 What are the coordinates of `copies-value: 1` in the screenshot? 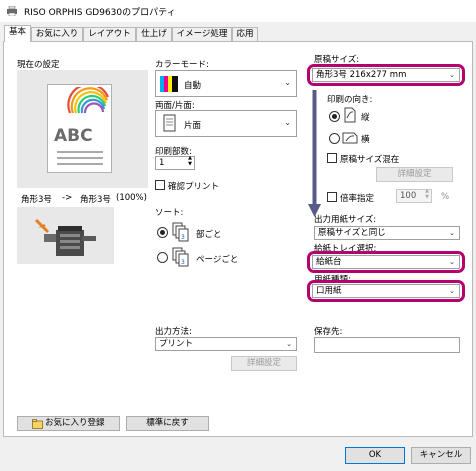 It's located at (162, 163).